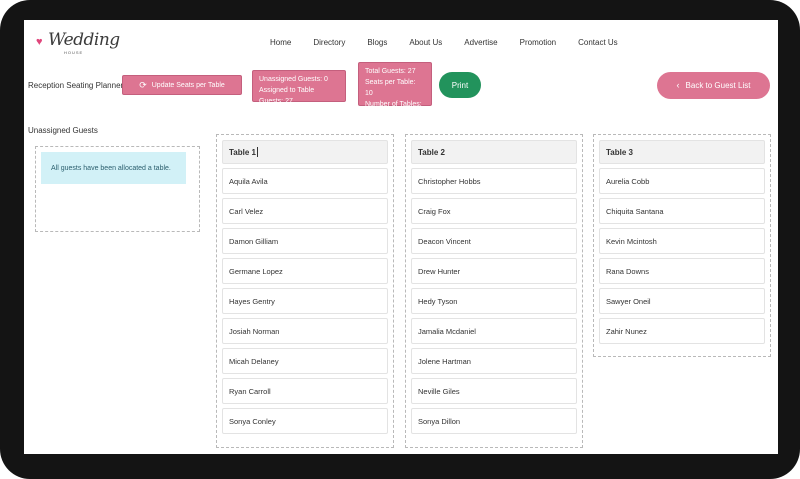 The height and width of the screenshot is (479, 800). I want to click on guest-item: Damon Gilliam, so click(305, 241).